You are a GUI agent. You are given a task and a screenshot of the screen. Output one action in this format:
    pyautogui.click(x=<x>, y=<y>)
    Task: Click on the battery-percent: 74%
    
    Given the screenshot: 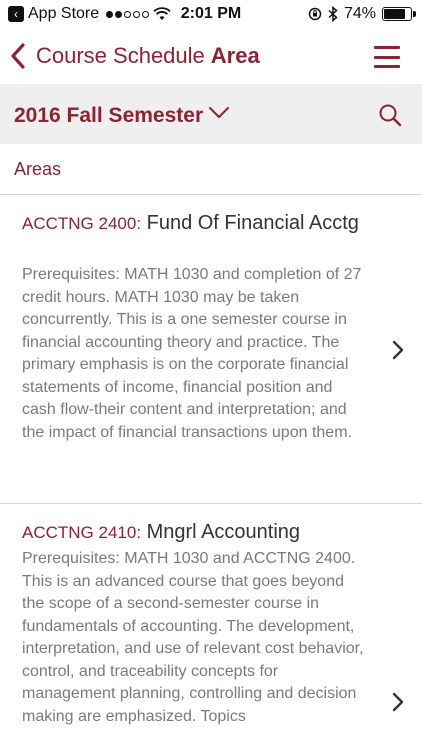 What is the action you would take?
    pyautogui.click(x=359, y=13)
    